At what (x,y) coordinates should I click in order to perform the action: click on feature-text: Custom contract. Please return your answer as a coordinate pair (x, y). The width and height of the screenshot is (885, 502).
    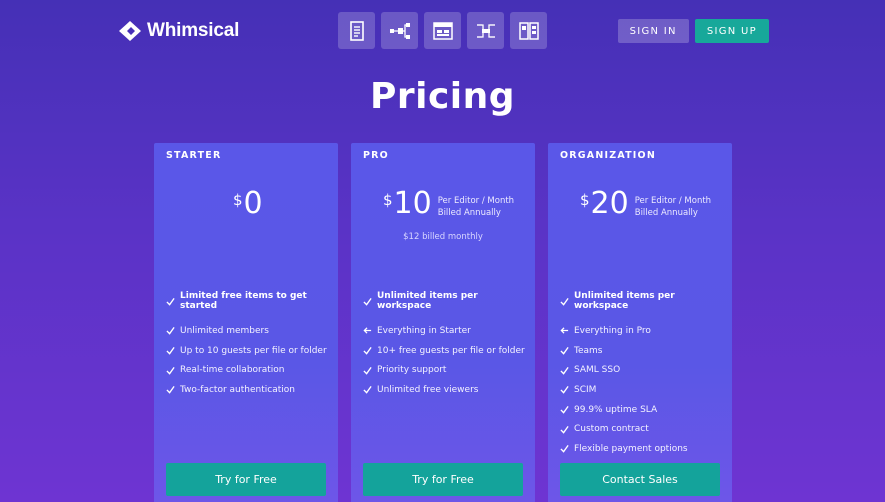
    Looking at the image, I should click on (611, 429).